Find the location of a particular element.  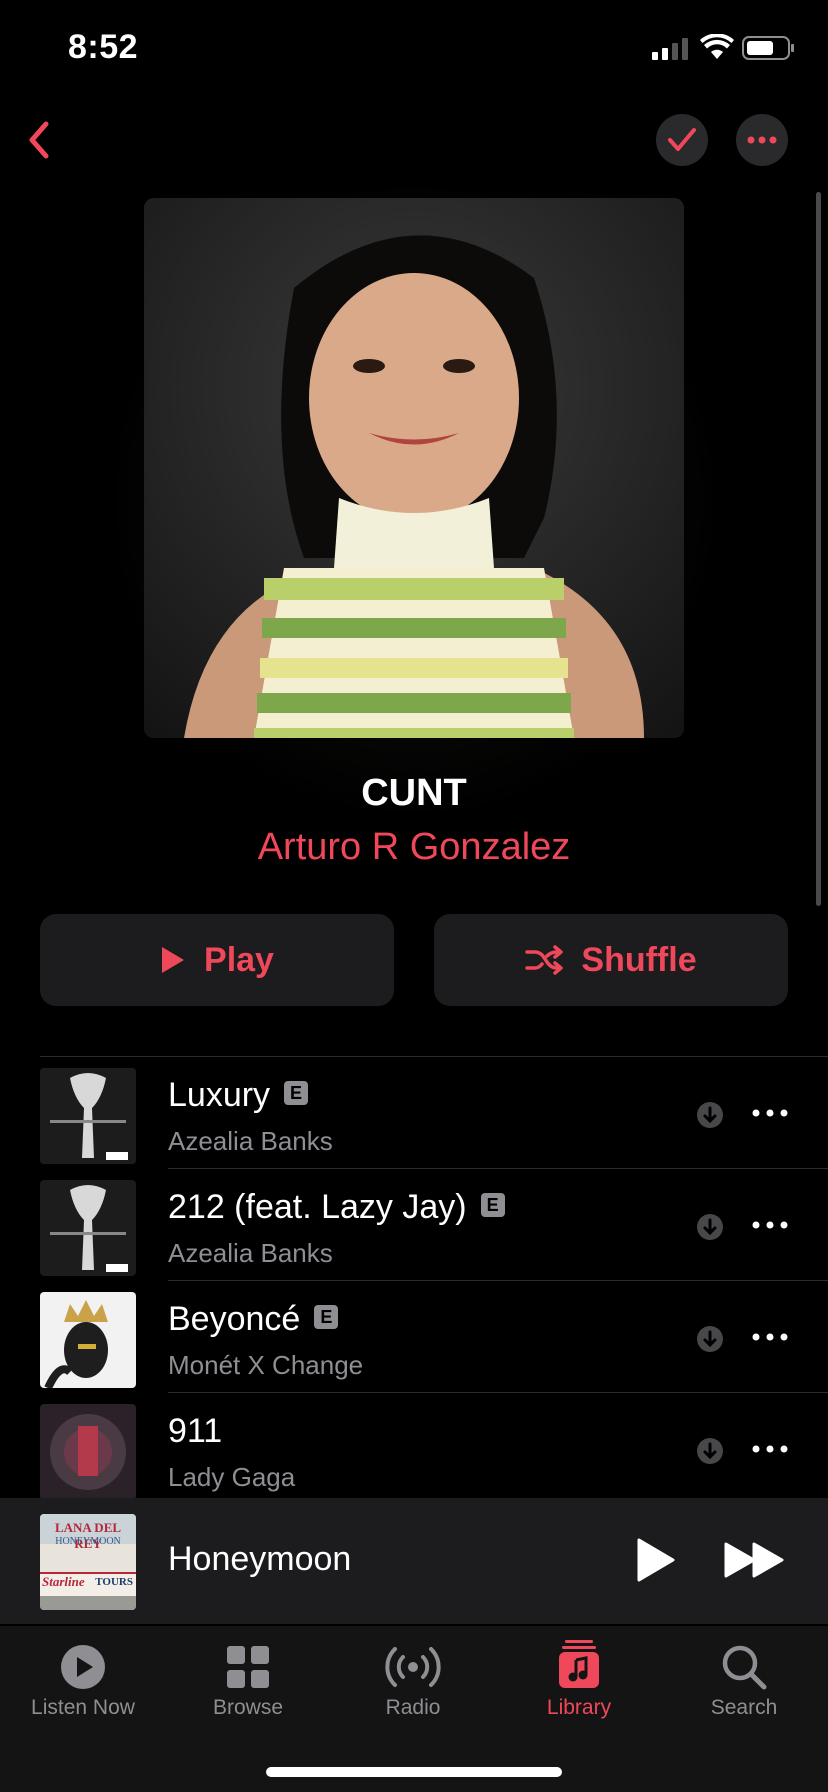

track-title: 212 (feat. Lazy Jay) E is located at coordinates (336, 1207).